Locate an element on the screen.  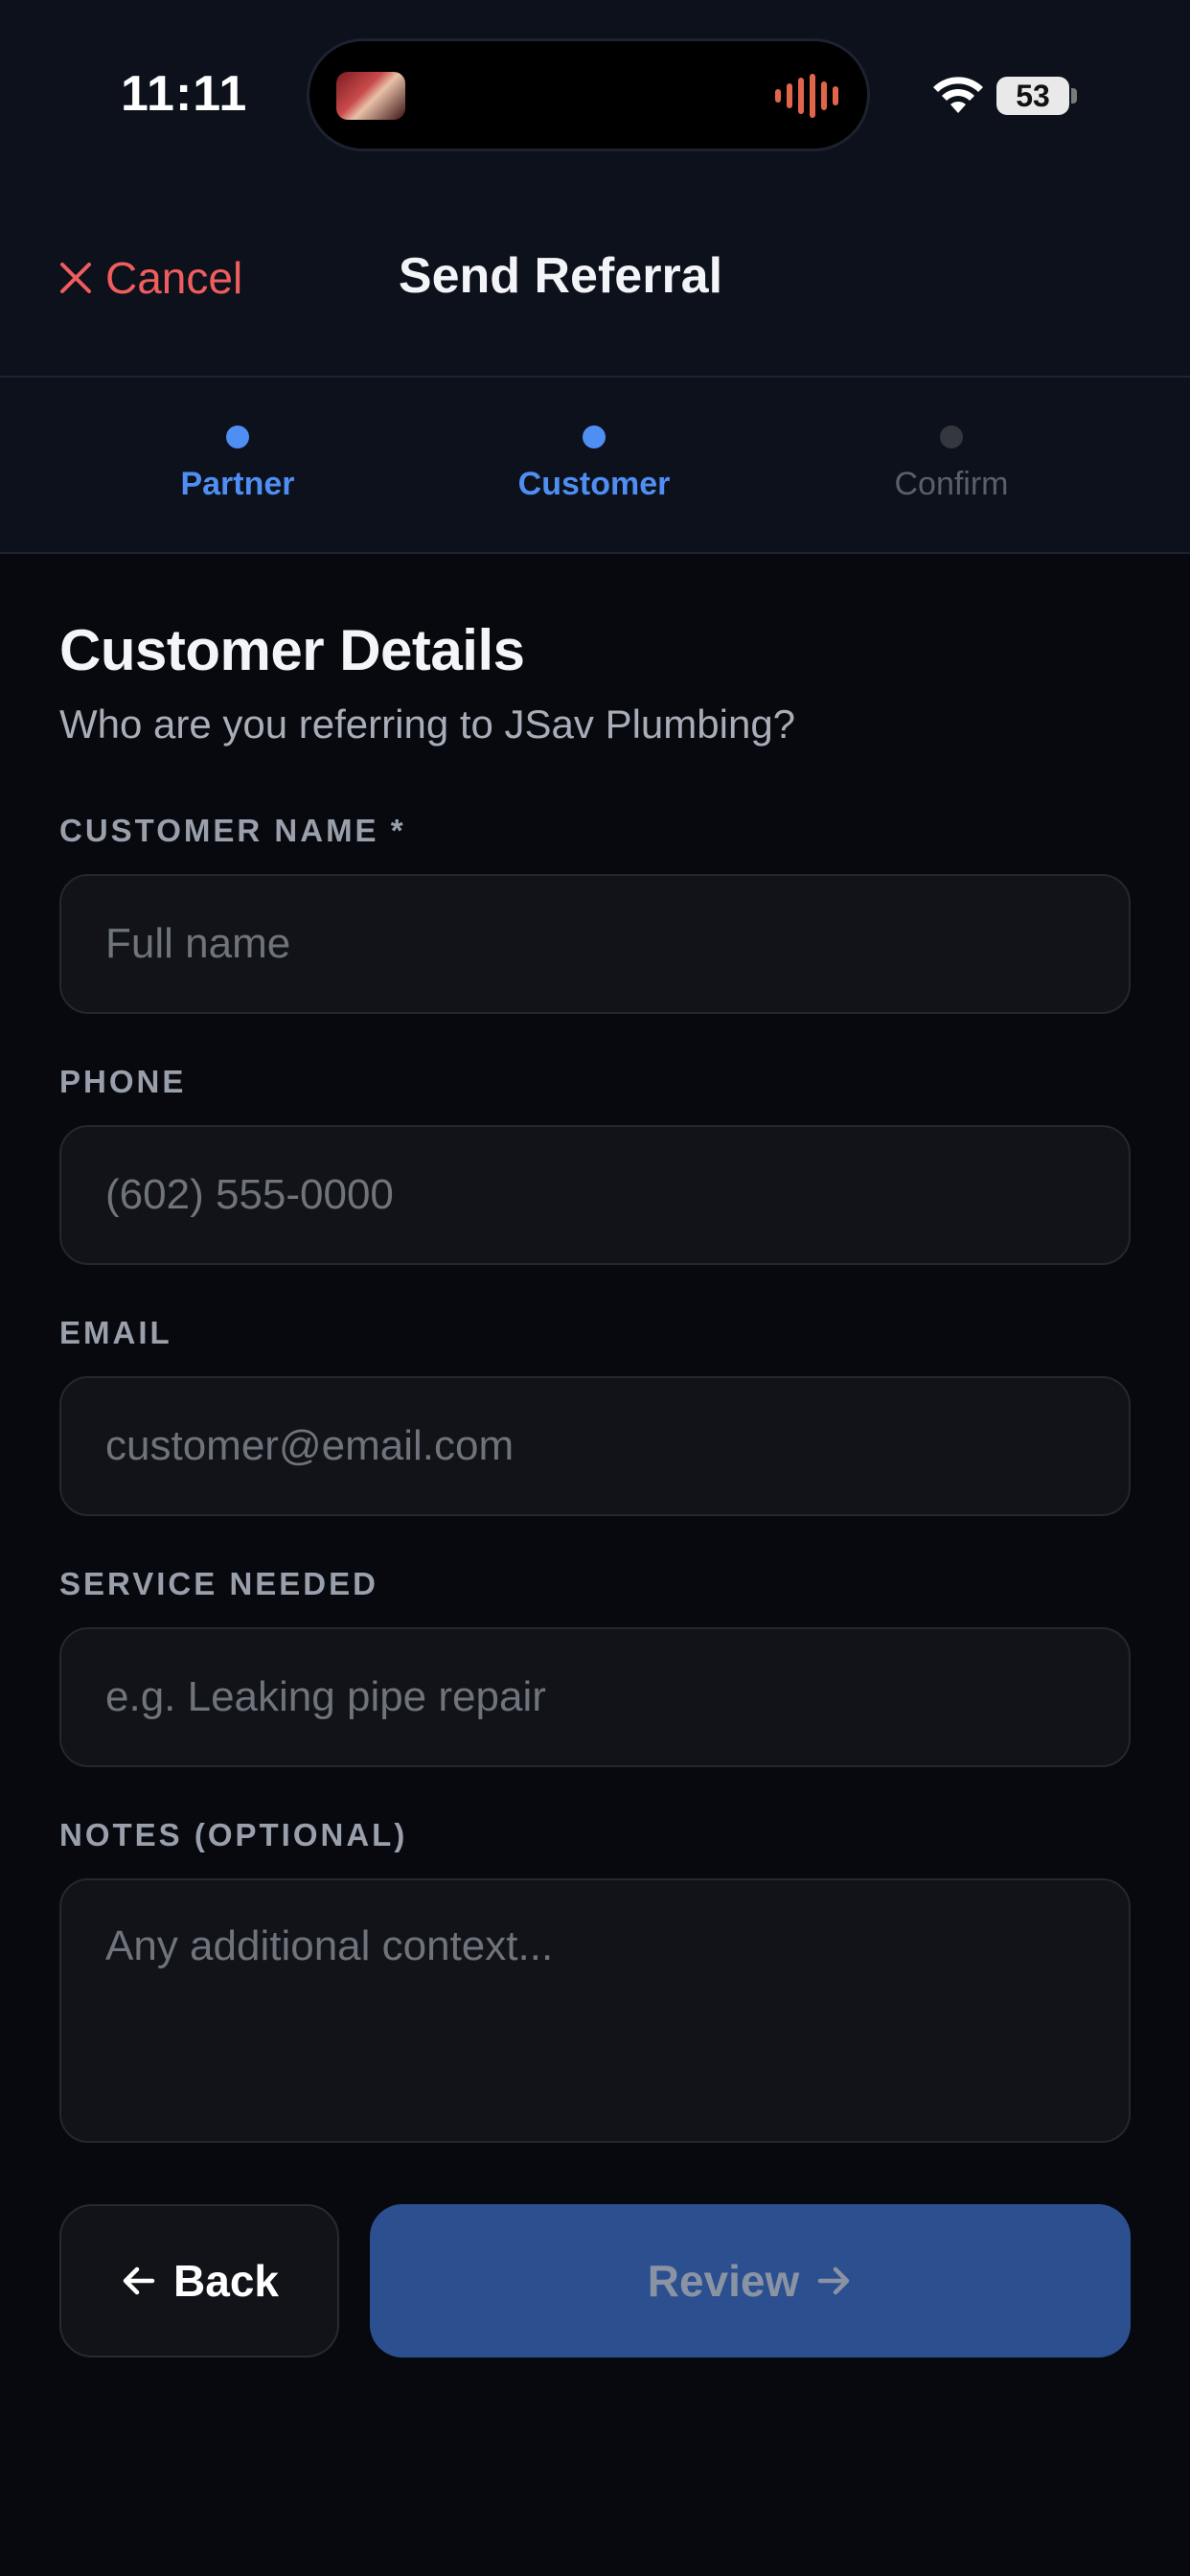
section-title: Customer Details is located at coordinates (292, 650).